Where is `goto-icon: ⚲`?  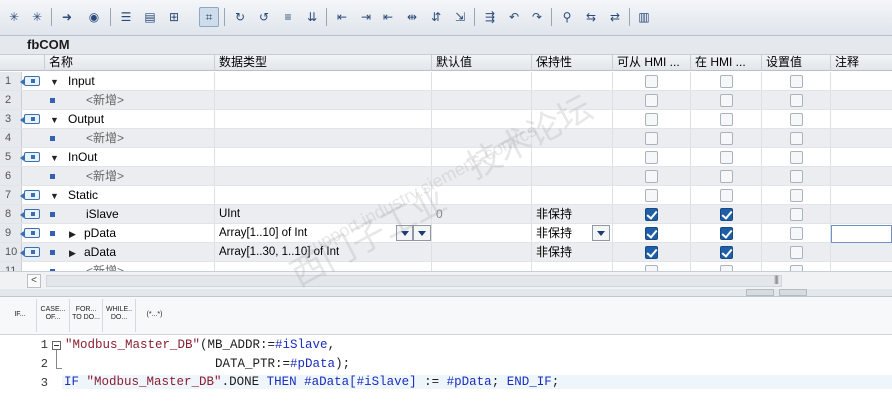
goto-icon: ⚲ is located at coordinates (567, 17).